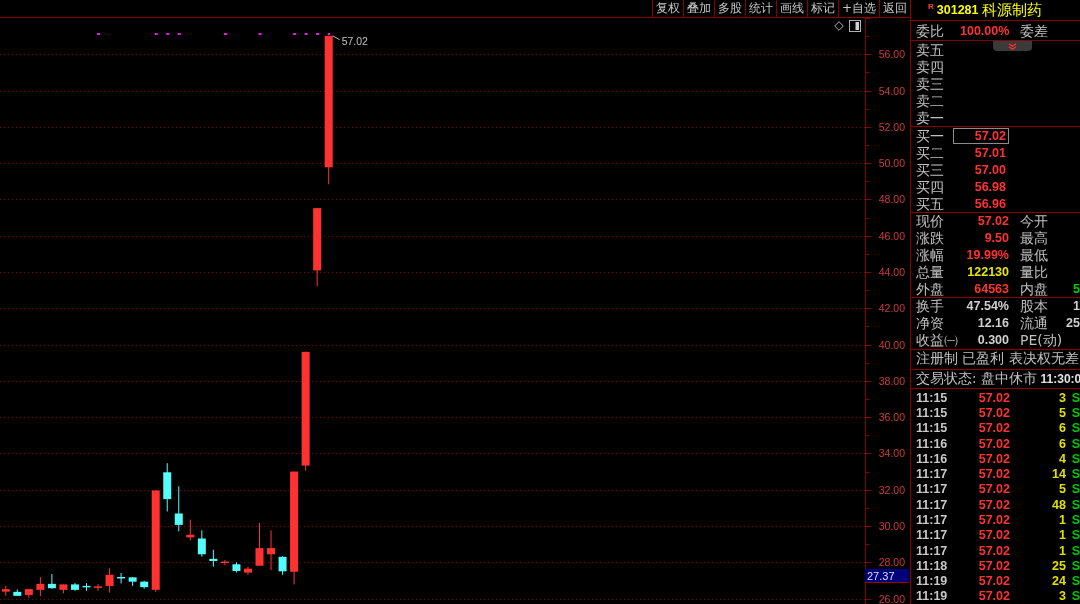 The image size is (1080, 604). I want to click on trade-time: 11:19, so click(932, 596).